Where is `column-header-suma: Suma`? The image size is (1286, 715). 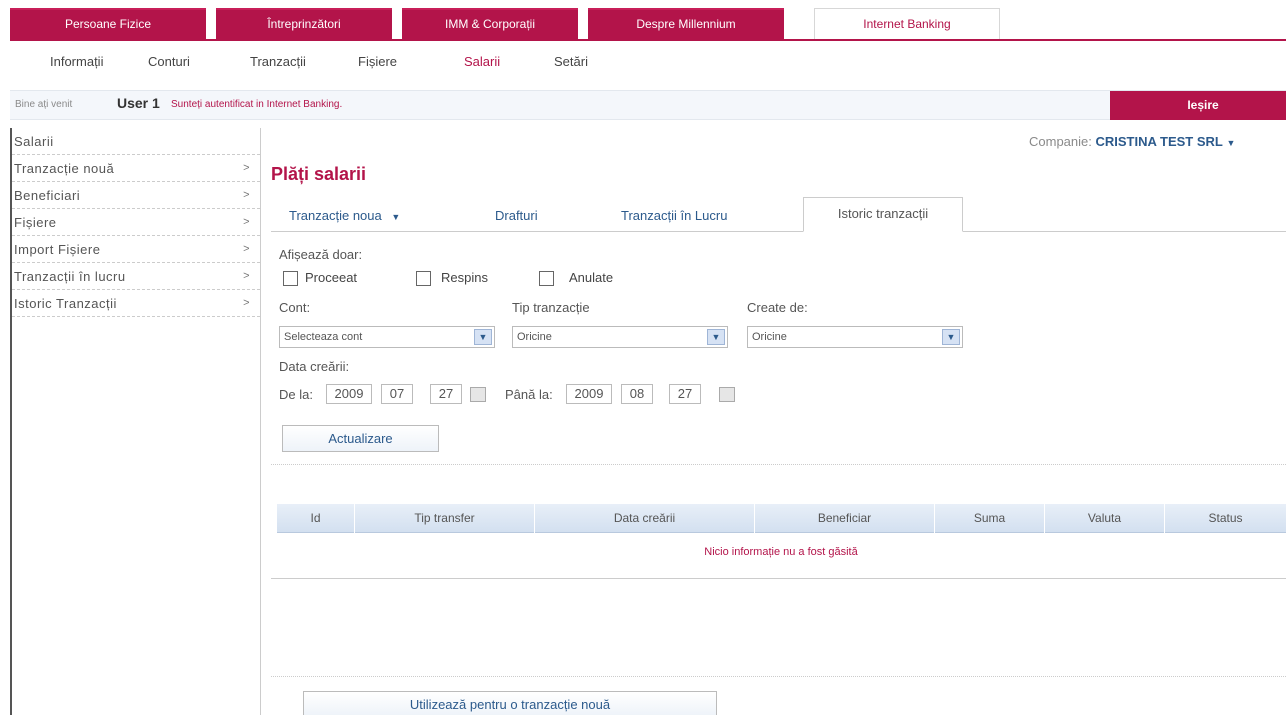
column-header-suma: Suma is located at coordinates (989, 518).